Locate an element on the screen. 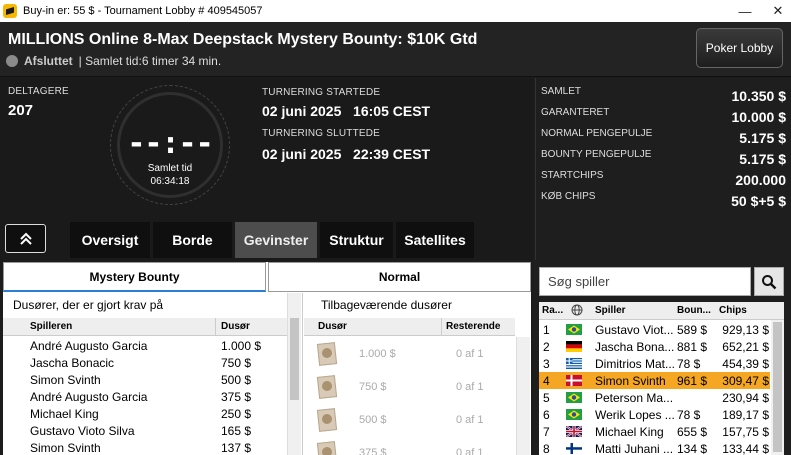 Image resolution: width=791 pixels, height=455 pixels. search-button is located at coordinates (769, 281).